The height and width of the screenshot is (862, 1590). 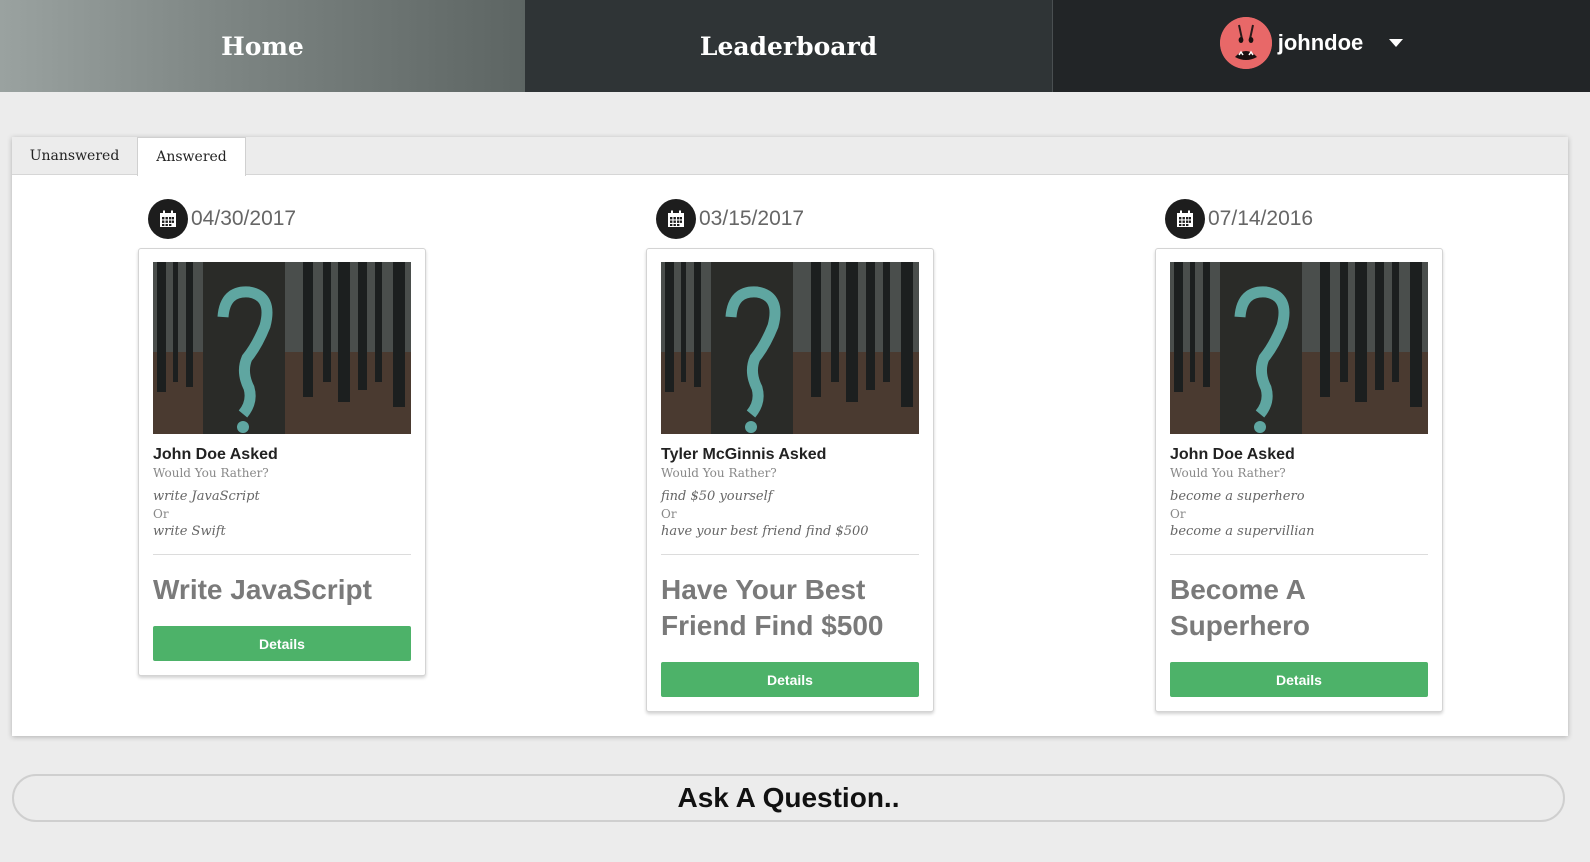 What do you see at coordinates (789, 46) in the screenshot?
I see `nav-leaderboard-link: Leaderboard` at bounding box center [789, 46].